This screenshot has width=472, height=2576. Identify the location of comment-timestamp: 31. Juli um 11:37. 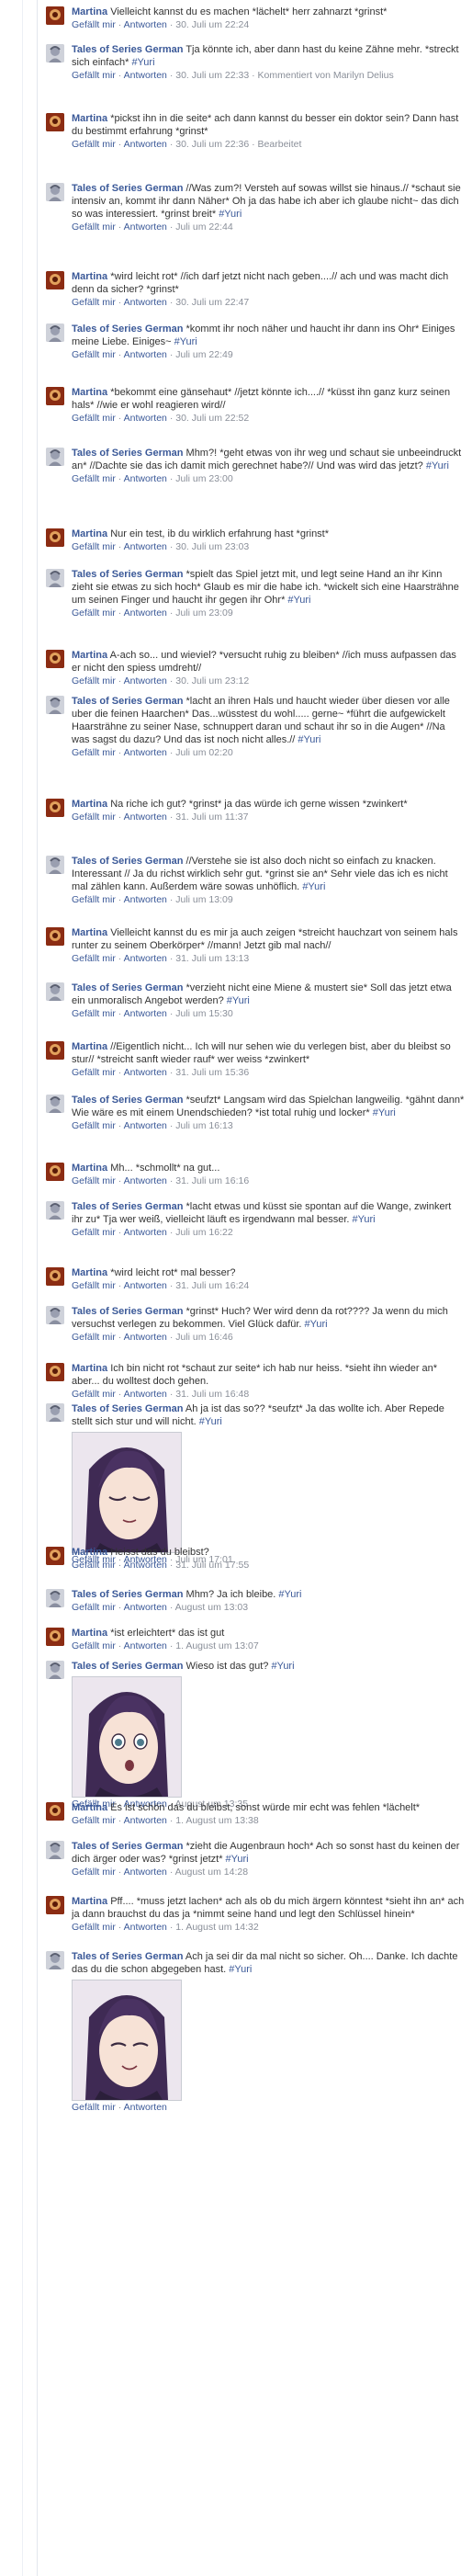
(211, 817).